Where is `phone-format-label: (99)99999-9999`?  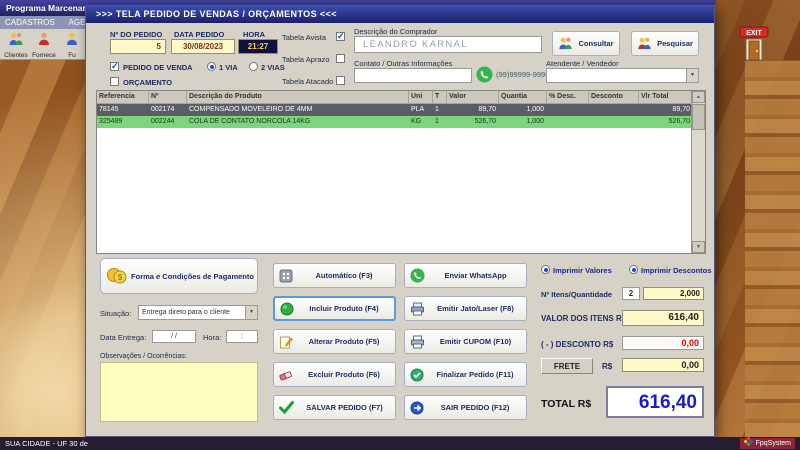
phone-format-label: (99)99999-9999 is located at coordinates (523, 74).